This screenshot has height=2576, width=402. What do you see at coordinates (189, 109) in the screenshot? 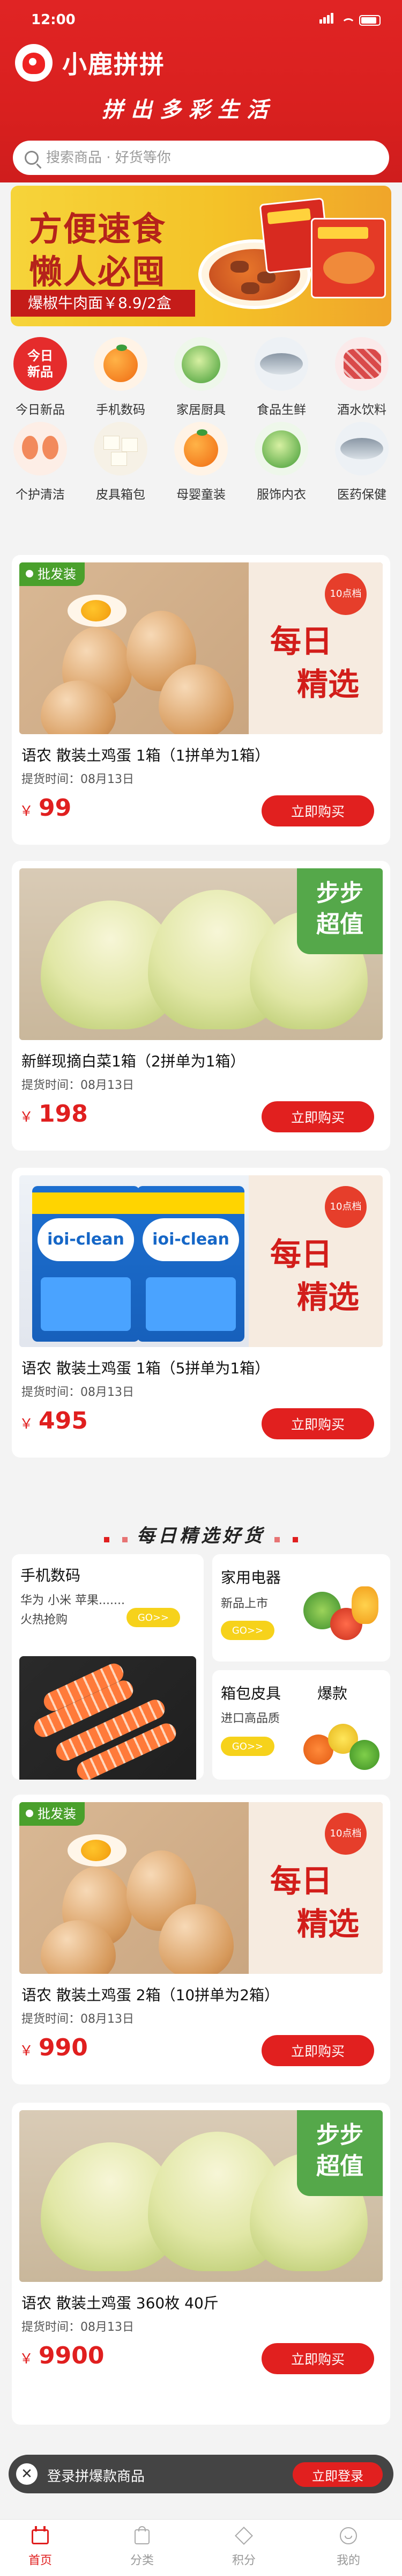
I see `slogan: 拼出多彩生活` at bounding box center [189, 109].